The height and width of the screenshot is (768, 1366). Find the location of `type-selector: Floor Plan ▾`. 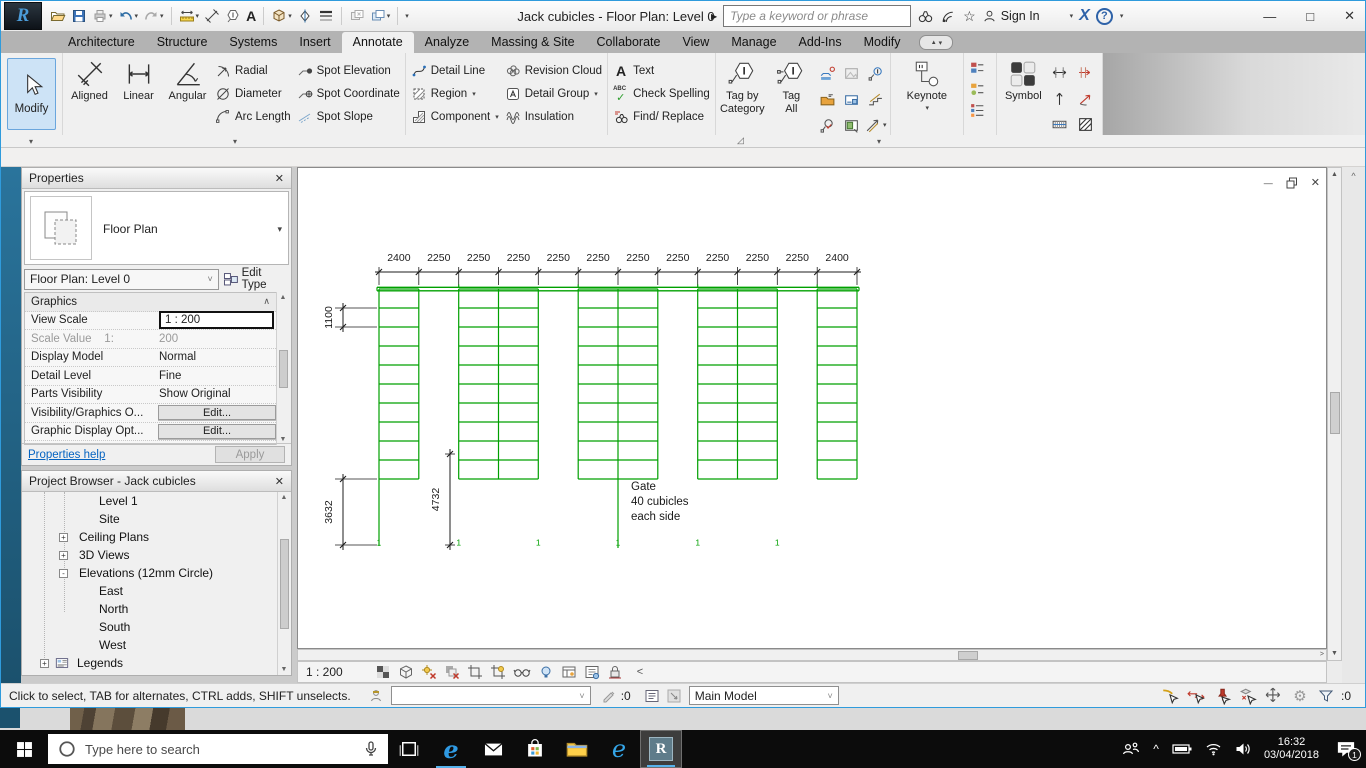

type-selector: Floor Plan ▾ is located at coordinates (156, 228).